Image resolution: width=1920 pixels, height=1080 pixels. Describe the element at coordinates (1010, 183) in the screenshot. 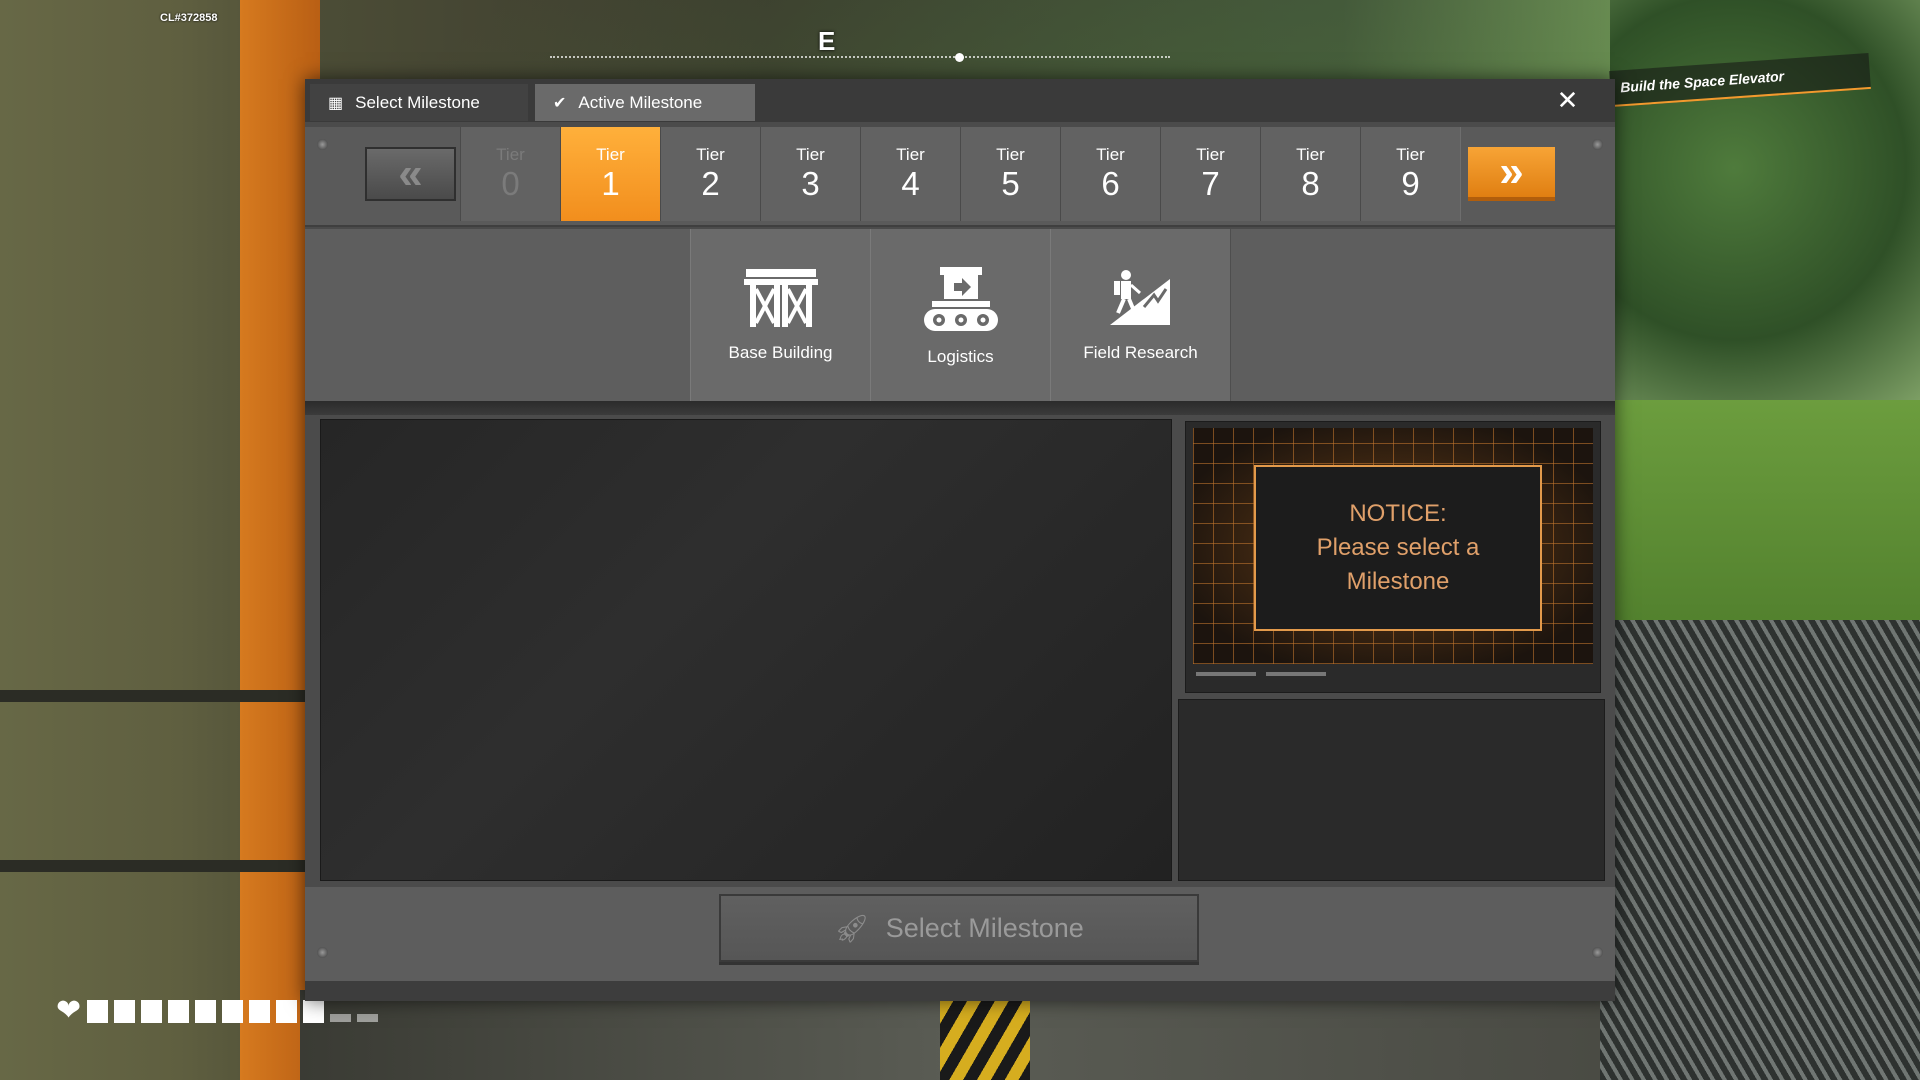

I see `tier-number: 5` at that location.